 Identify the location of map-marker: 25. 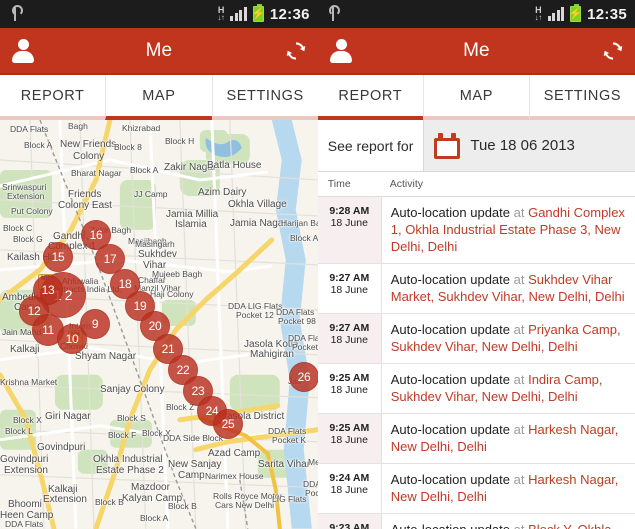
(228, 424).